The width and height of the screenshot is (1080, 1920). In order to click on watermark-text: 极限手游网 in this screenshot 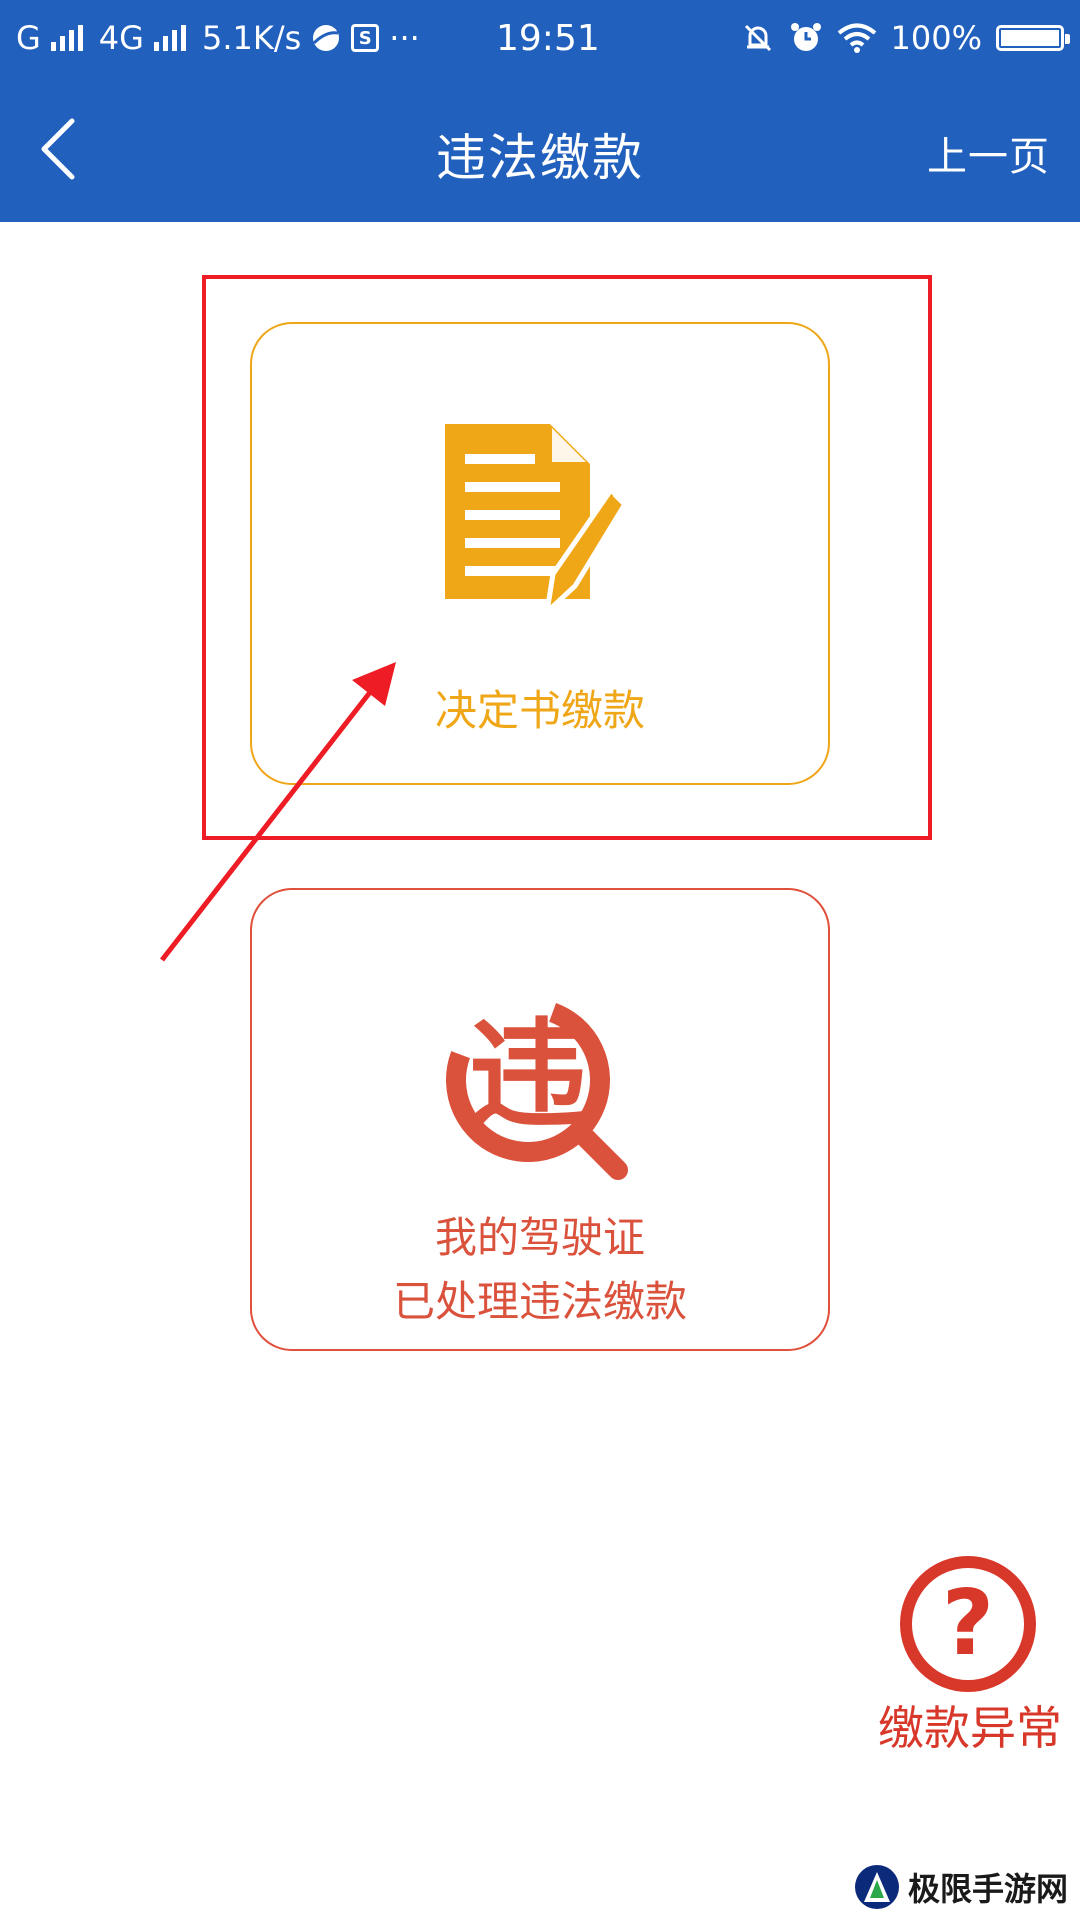, I will do `click(987, 1889)`.